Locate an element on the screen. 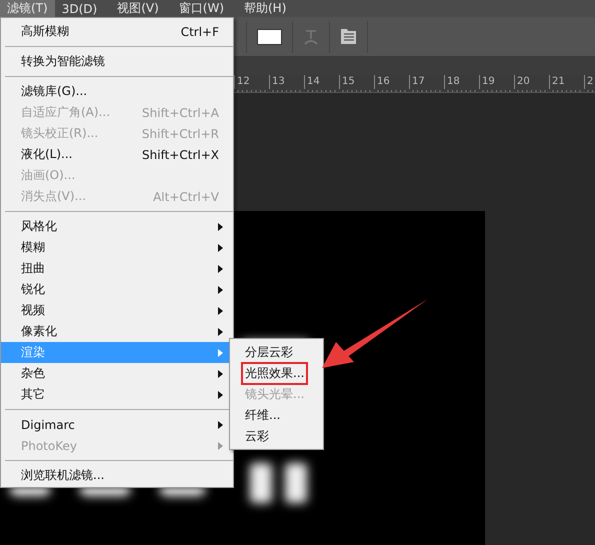 Image resolution: width=595 pixels, height=545 pixels. menu-item: 扭曲 is located at coordinates (117, 268).